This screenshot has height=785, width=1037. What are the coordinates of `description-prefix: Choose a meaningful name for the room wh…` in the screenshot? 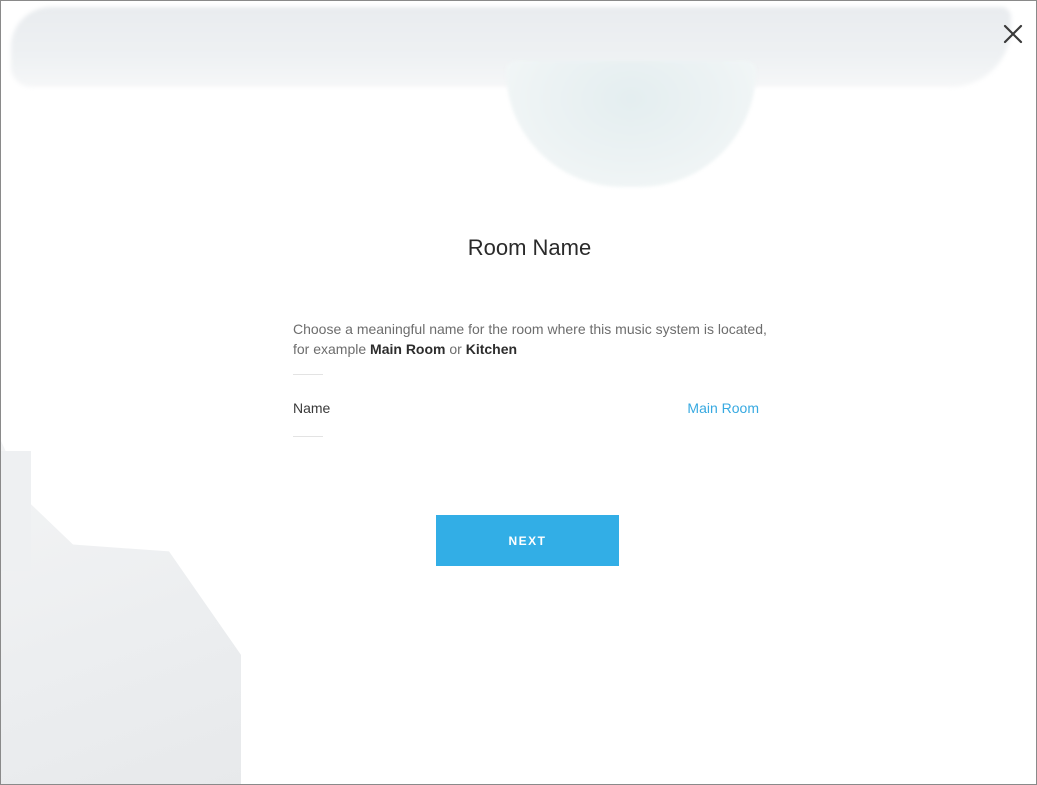 It's located at (530, 339).